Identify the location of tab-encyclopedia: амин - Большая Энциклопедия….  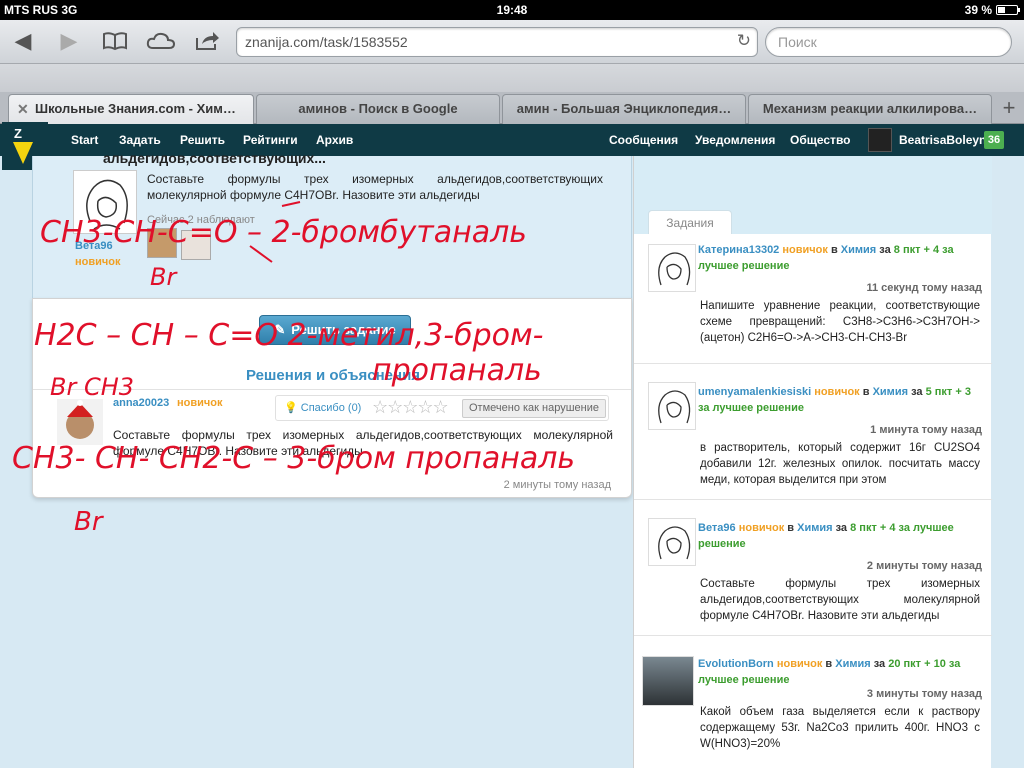
(624, 109).